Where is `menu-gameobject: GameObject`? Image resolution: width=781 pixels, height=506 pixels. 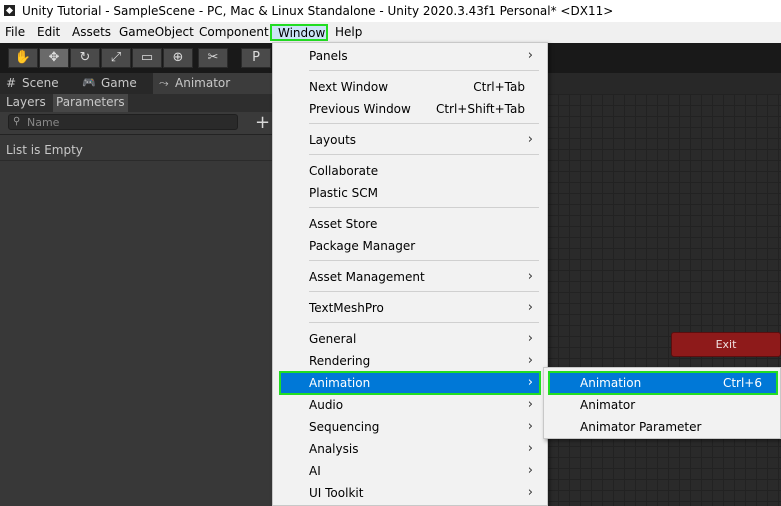
menu-gameobject: GameObject is located at coordinates (156, 32).